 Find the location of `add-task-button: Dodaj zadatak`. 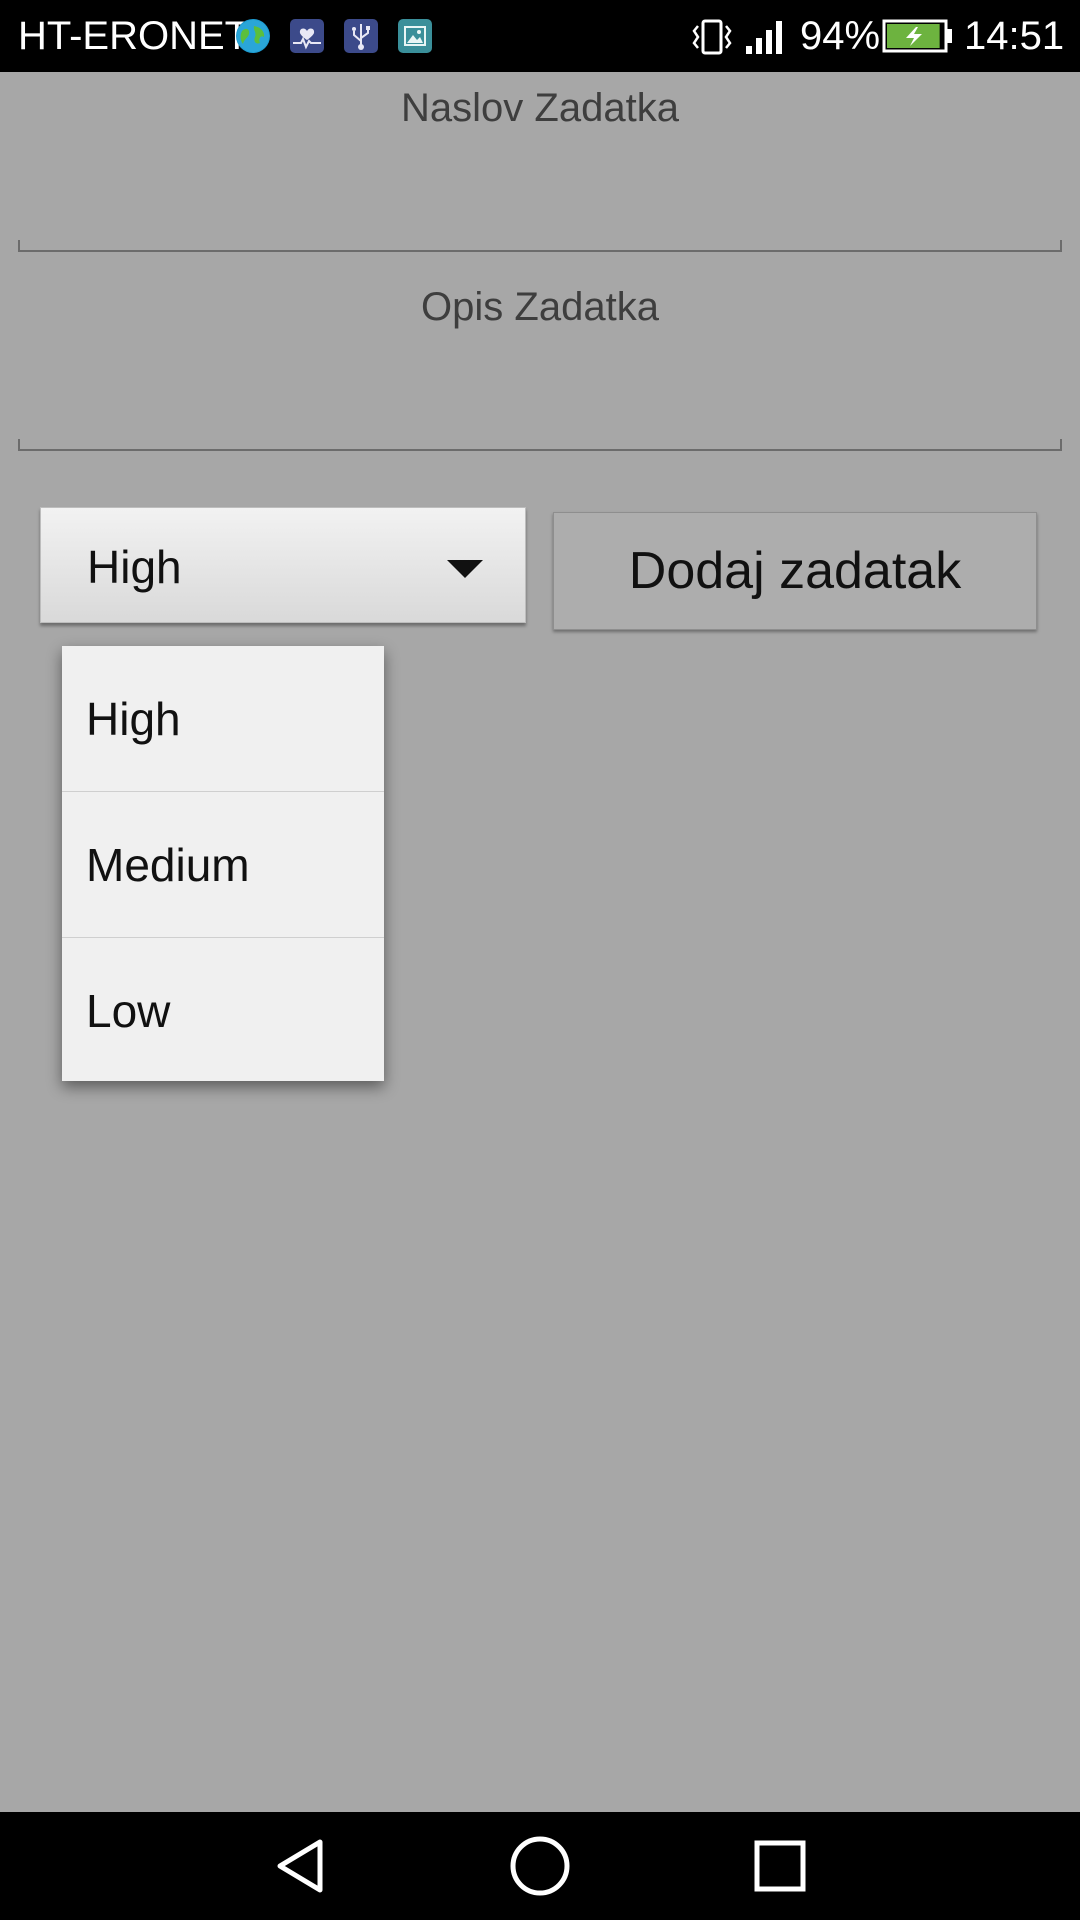

add-task-button: Dodaj zadatak is located at coordinates (795, 571).